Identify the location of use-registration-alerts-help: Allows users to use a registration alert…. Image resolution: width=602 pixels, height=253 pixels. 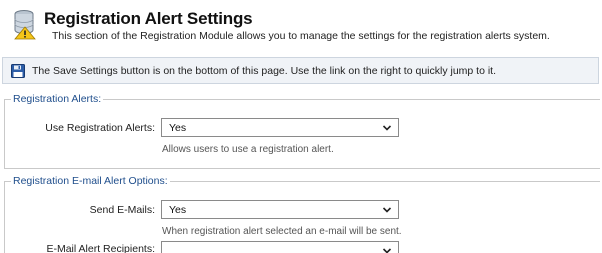
(248, 149).